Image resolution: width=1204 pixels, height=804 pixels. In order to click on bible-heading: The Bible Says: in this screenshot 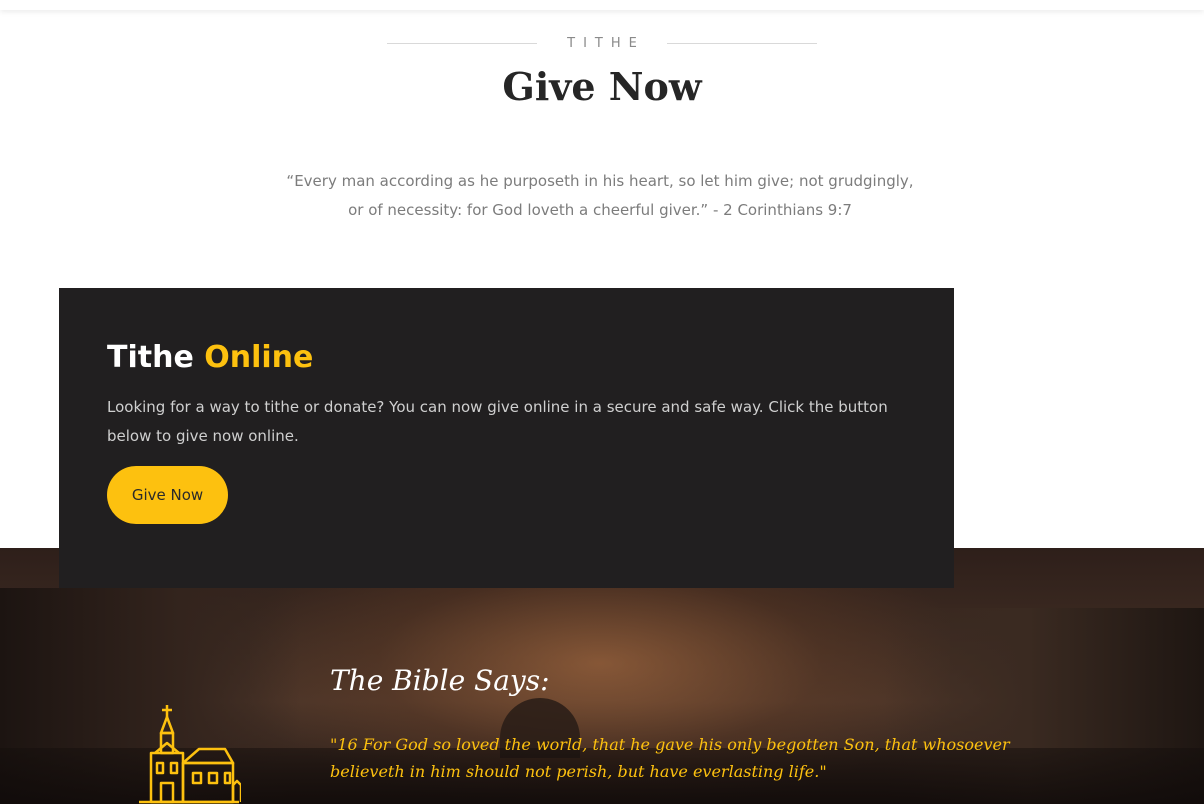, I will do `click(440, 680)`.